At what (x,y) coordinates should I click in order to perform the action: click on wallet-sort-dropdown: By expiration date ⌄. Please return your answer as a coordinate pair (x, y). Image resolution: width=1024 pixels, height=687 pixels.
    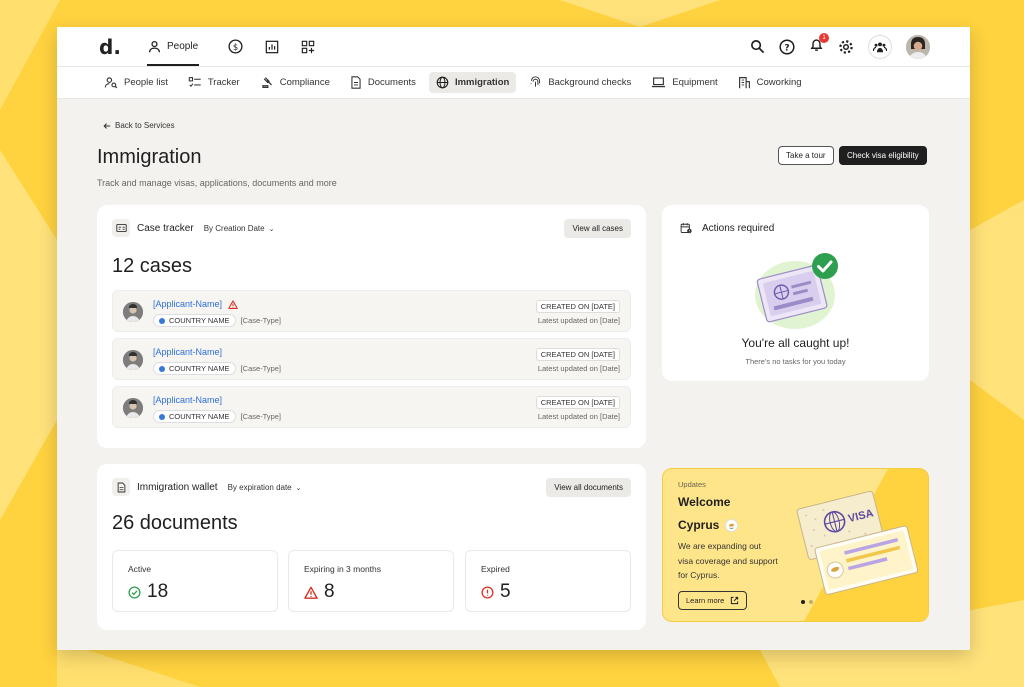
    Looking at the image, I should click on (265, 487).